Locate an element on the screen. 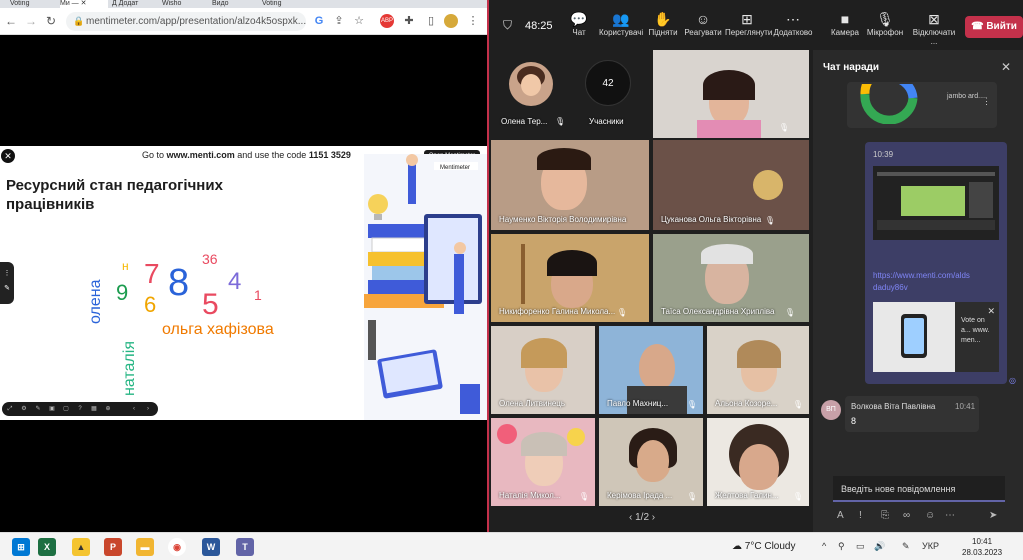 The image size is (1023, 560). link-icon: ∞ is located at coordinates (906, 515).